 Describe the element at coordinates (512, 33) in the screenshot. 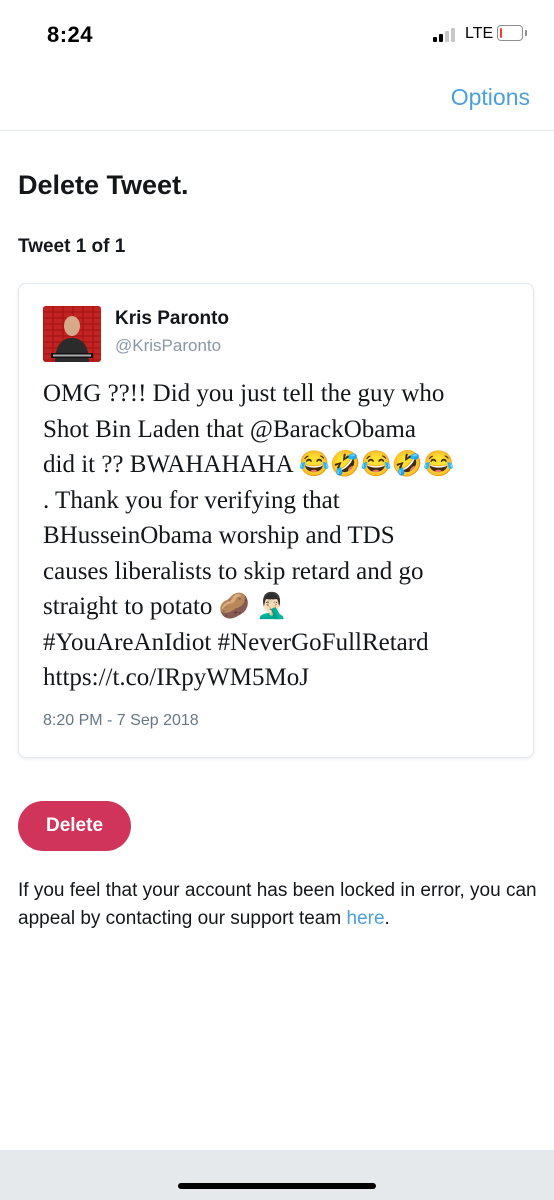

I see `battery-icon` at that location.